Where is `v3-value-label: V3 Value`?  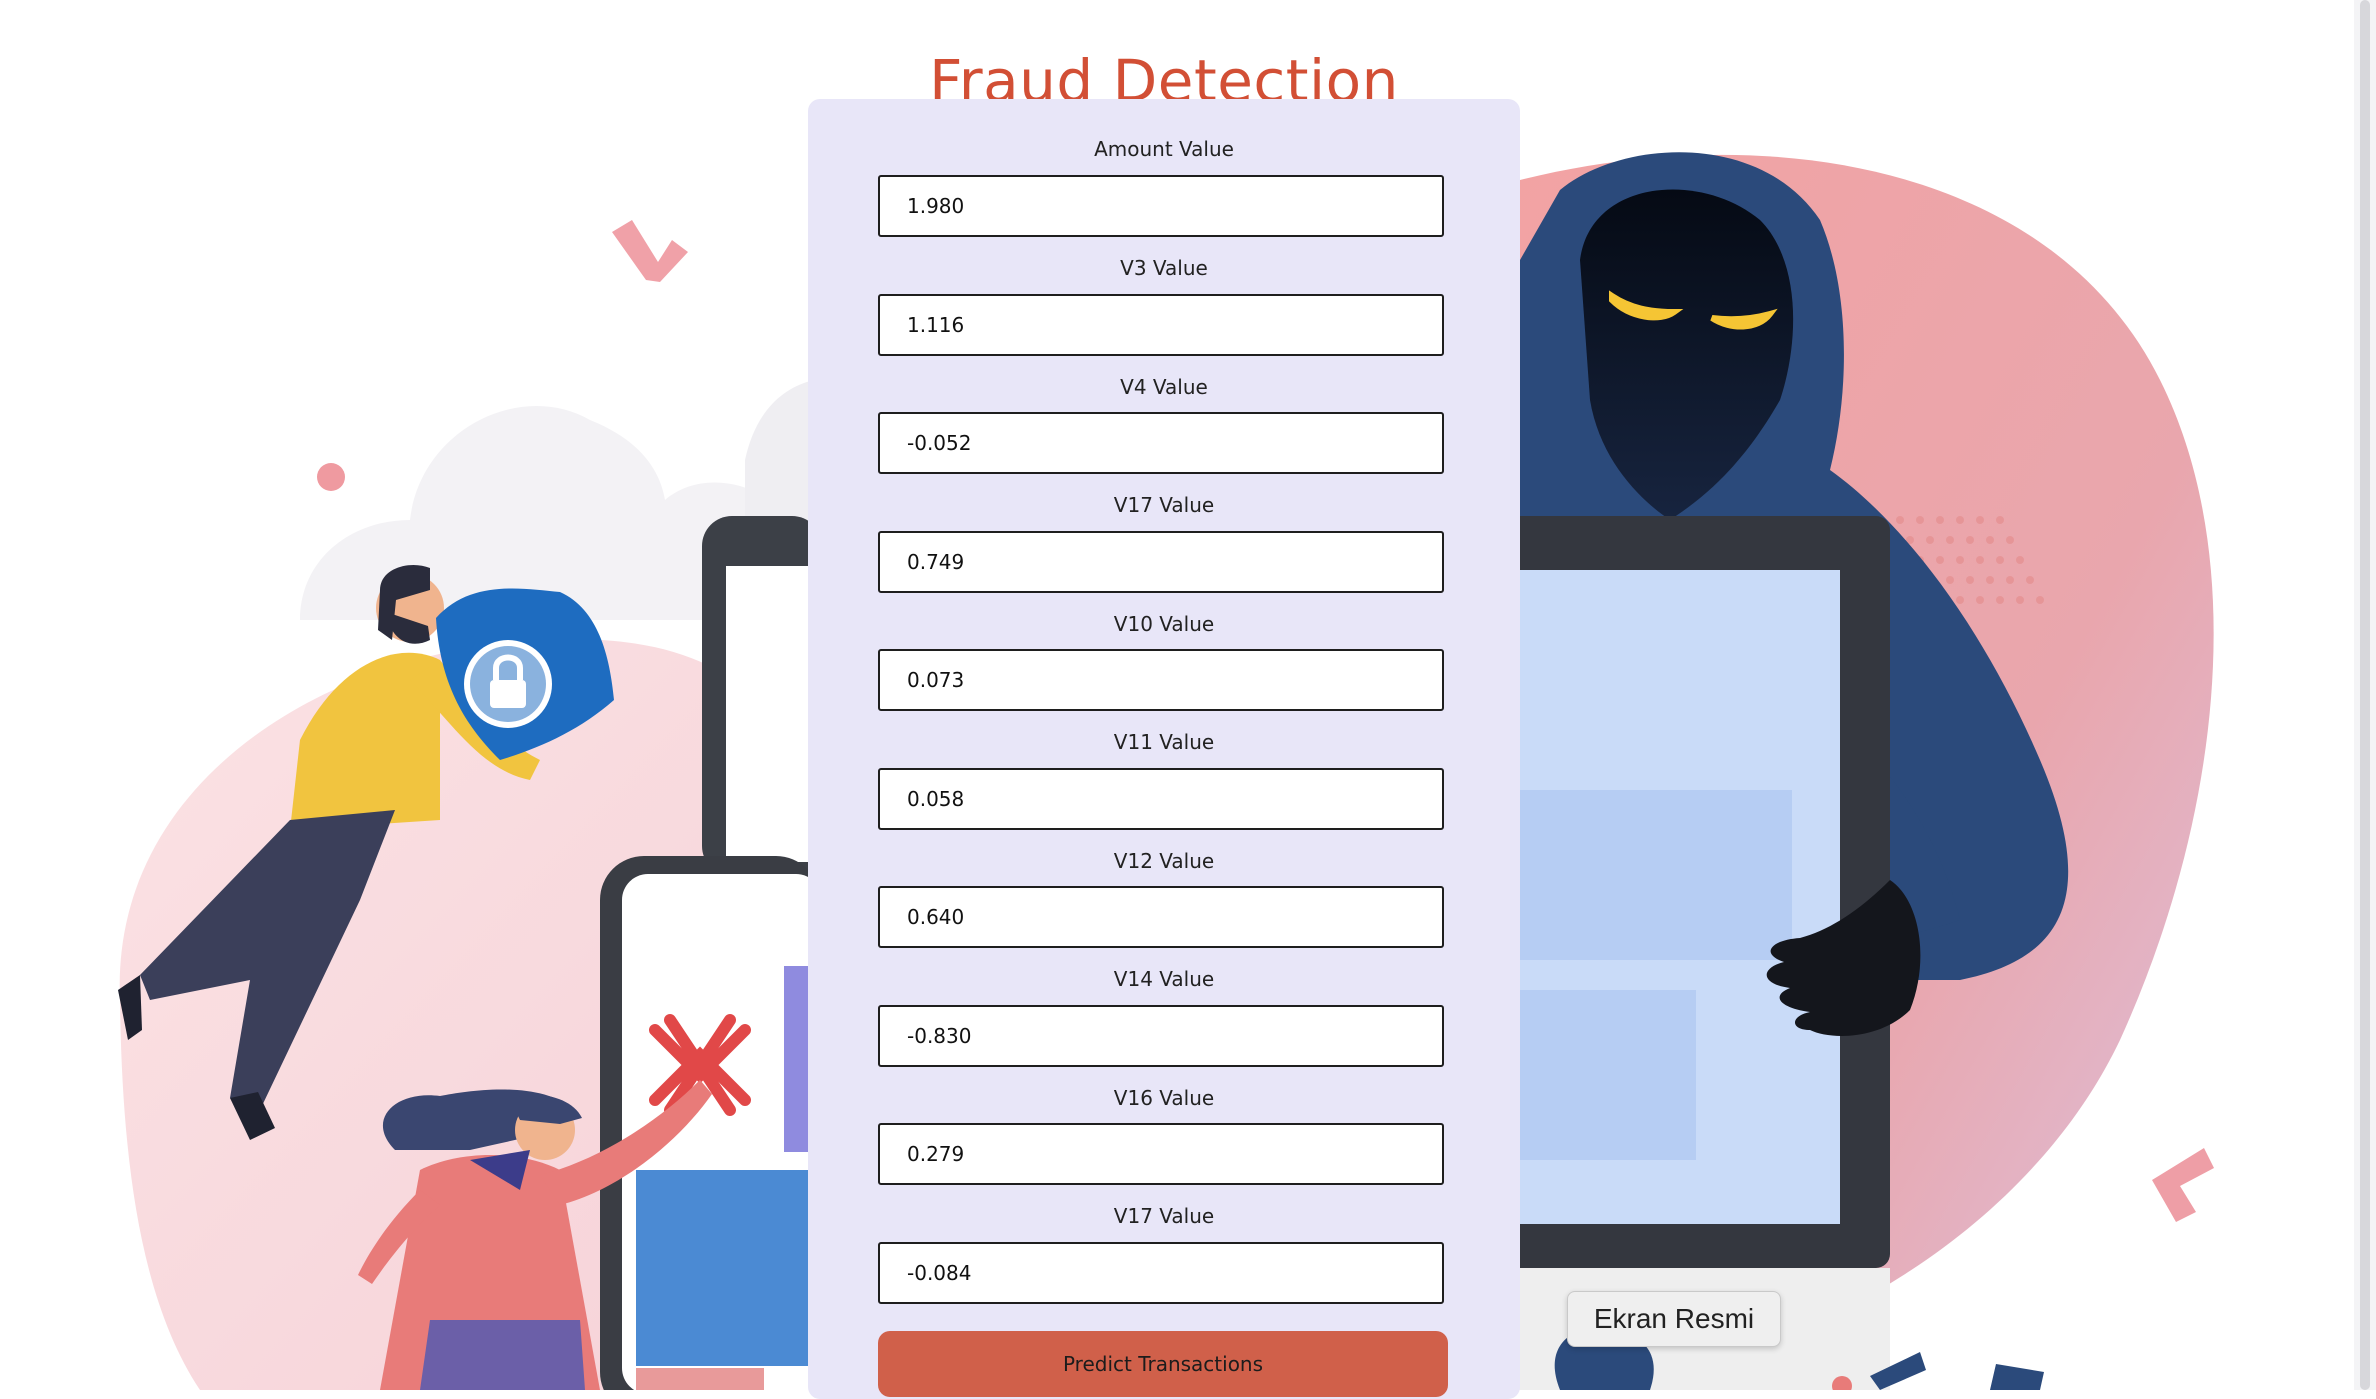
v3-value-label: V3 Value is located at coordinates (1164, 268).